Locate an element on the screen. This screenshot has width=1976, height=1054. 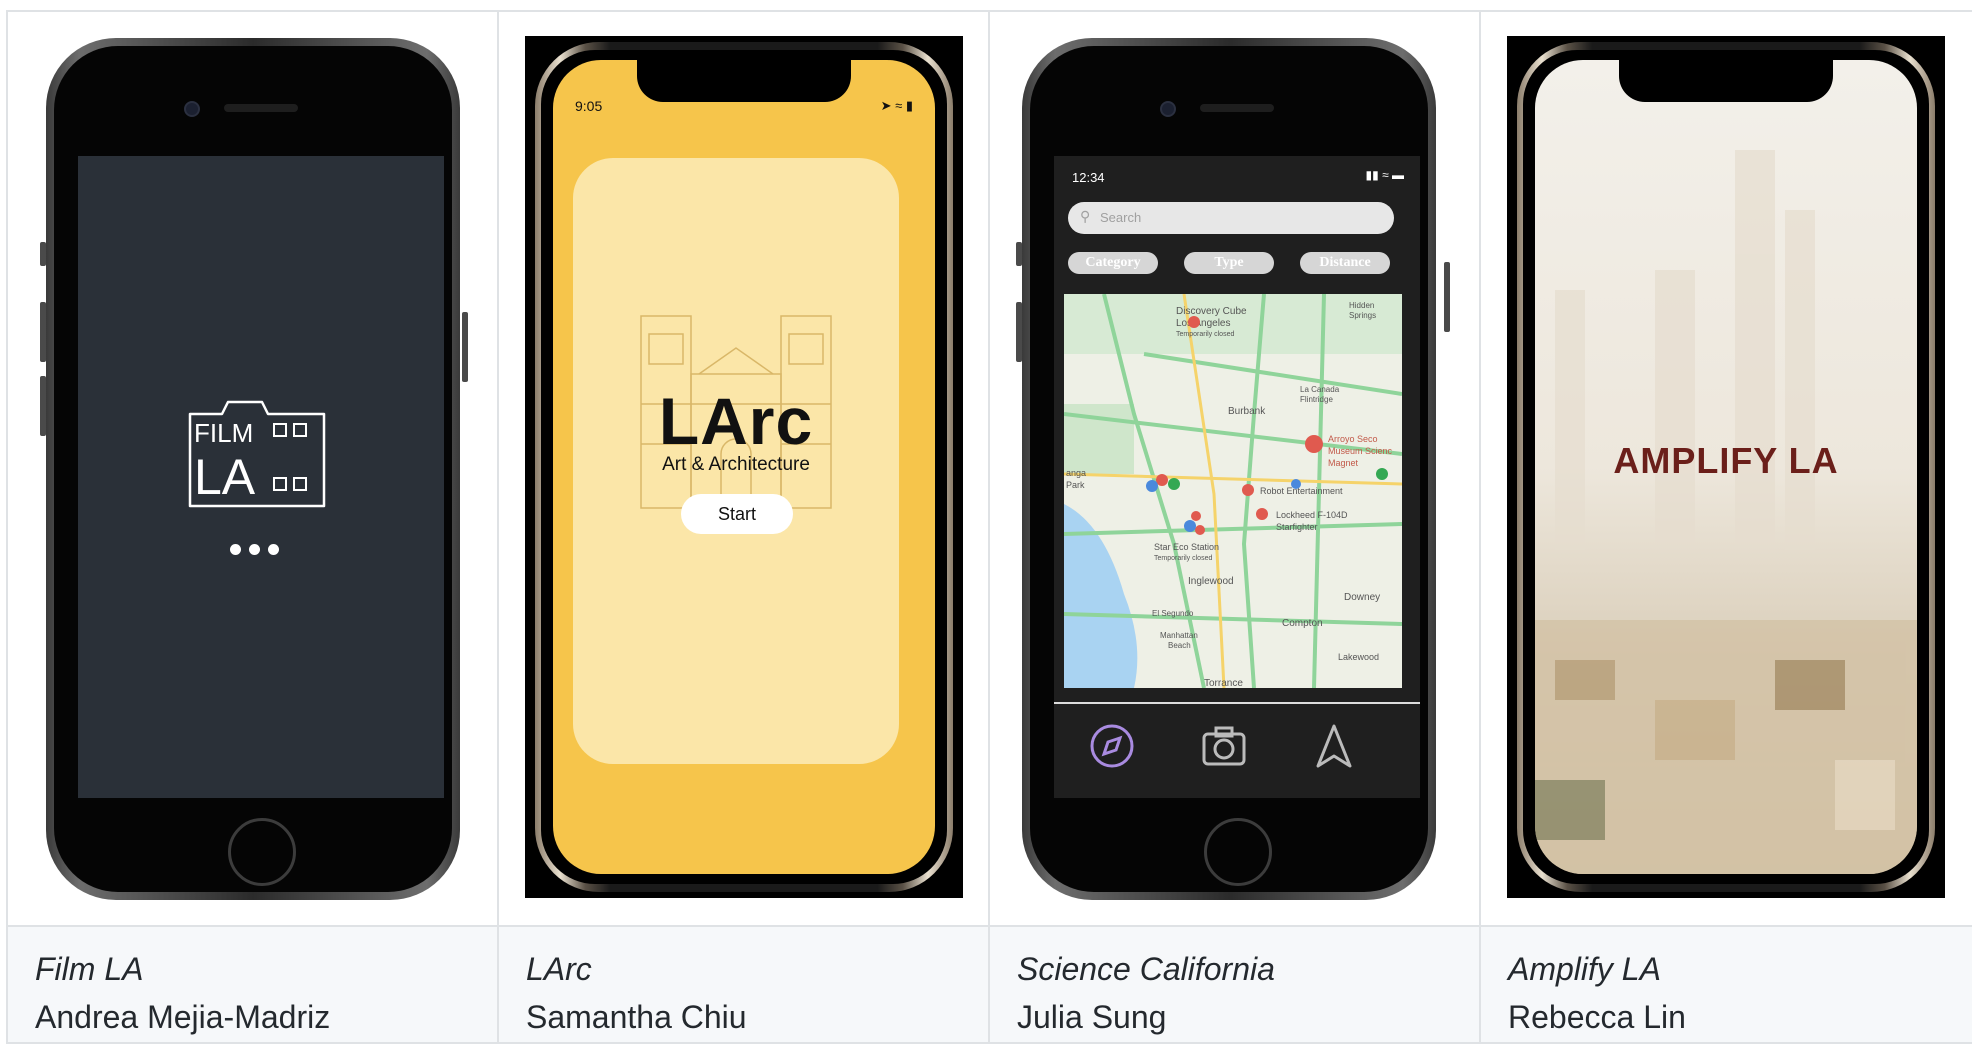
app-screen: FILM LA is located at coordinates (261, 477).